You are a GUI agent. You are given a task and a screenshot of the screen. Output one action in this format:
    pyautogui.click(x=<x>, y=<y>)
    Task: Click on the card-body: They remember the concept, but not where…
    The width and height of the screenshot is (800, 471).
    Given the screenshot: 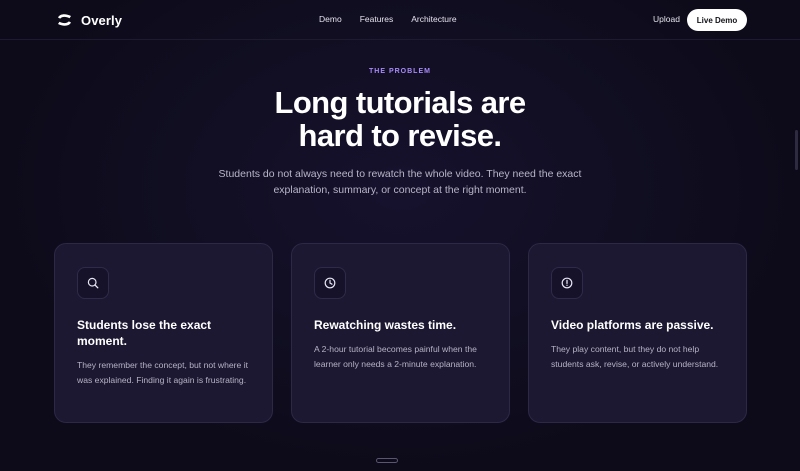 What is the action you would take?
    pyautogui.click(x=163, y=372)
    